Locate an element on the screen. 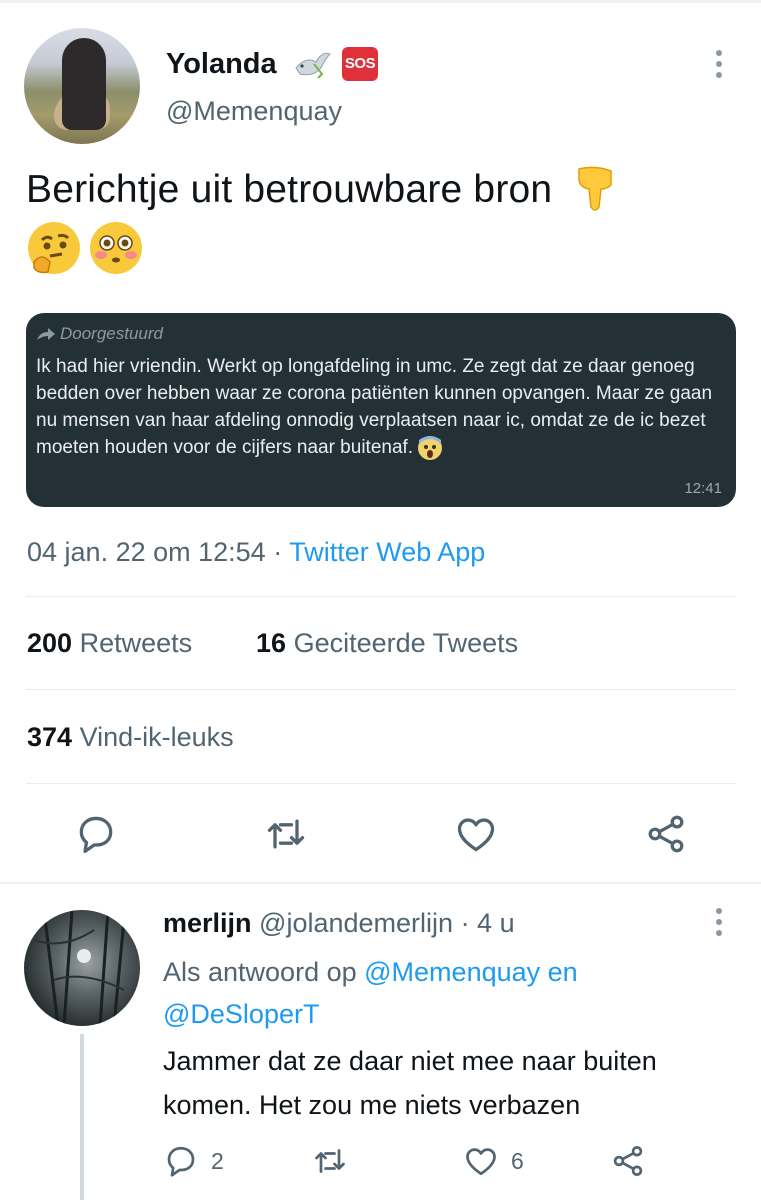 Image resolution: width=761 pixels, height=1200 pixels. retweets-stat: 200 Retweets is located at coordinates (109, 643).